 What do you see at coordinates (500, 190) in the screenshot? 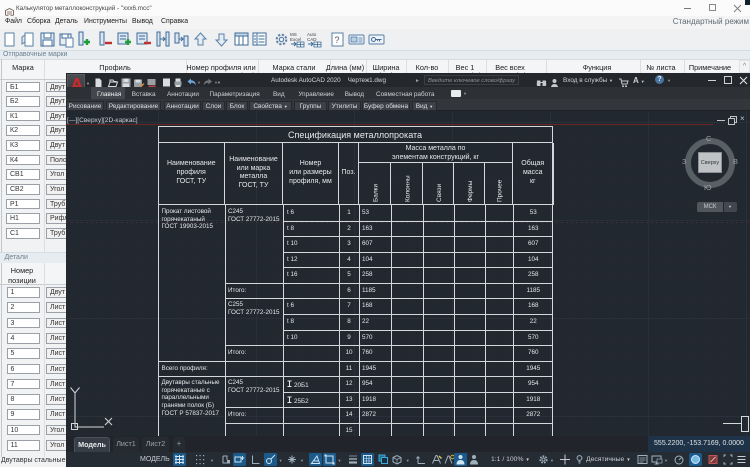
I see `svg-text: Прочее` at bounding box center [500, 190].